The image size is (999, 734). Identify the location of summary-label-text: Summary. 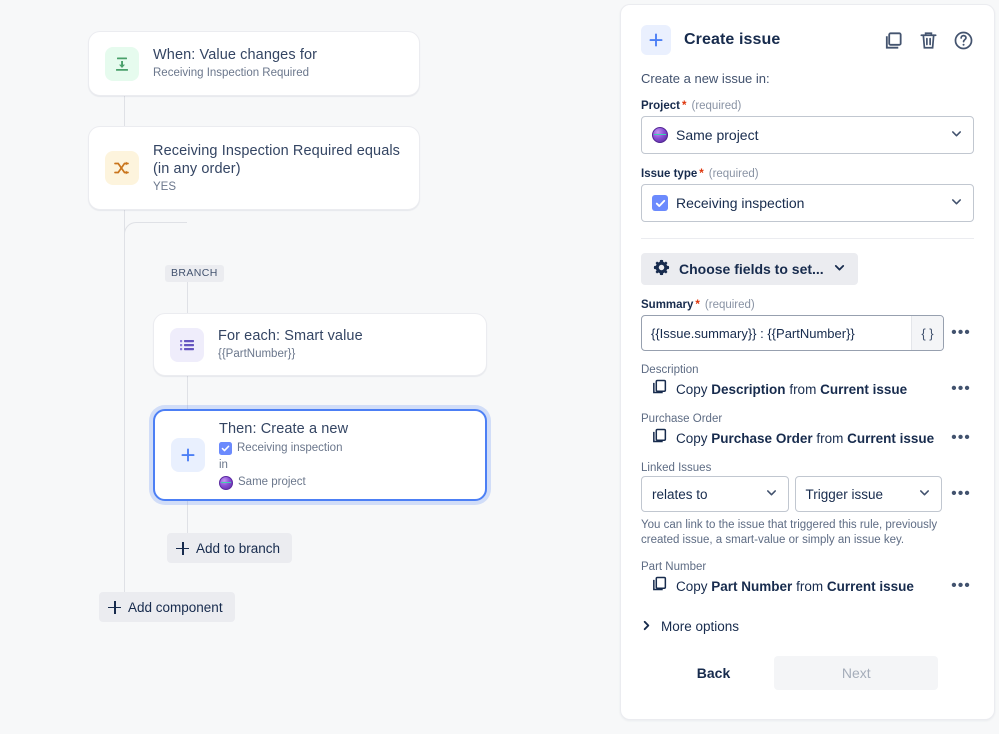
(667, 305).